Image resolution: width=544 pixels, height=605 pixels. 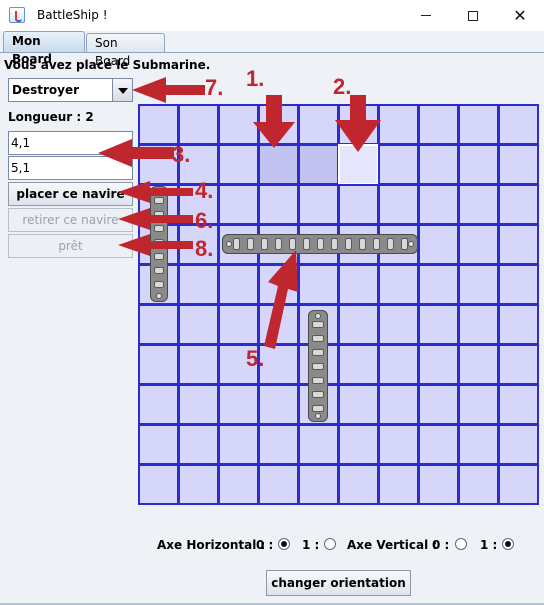 What do you see at coordinates (70, 220) in the screenshot?
I see `remove-ship-button: retirer ce navire` at bounding box center [70, 220].